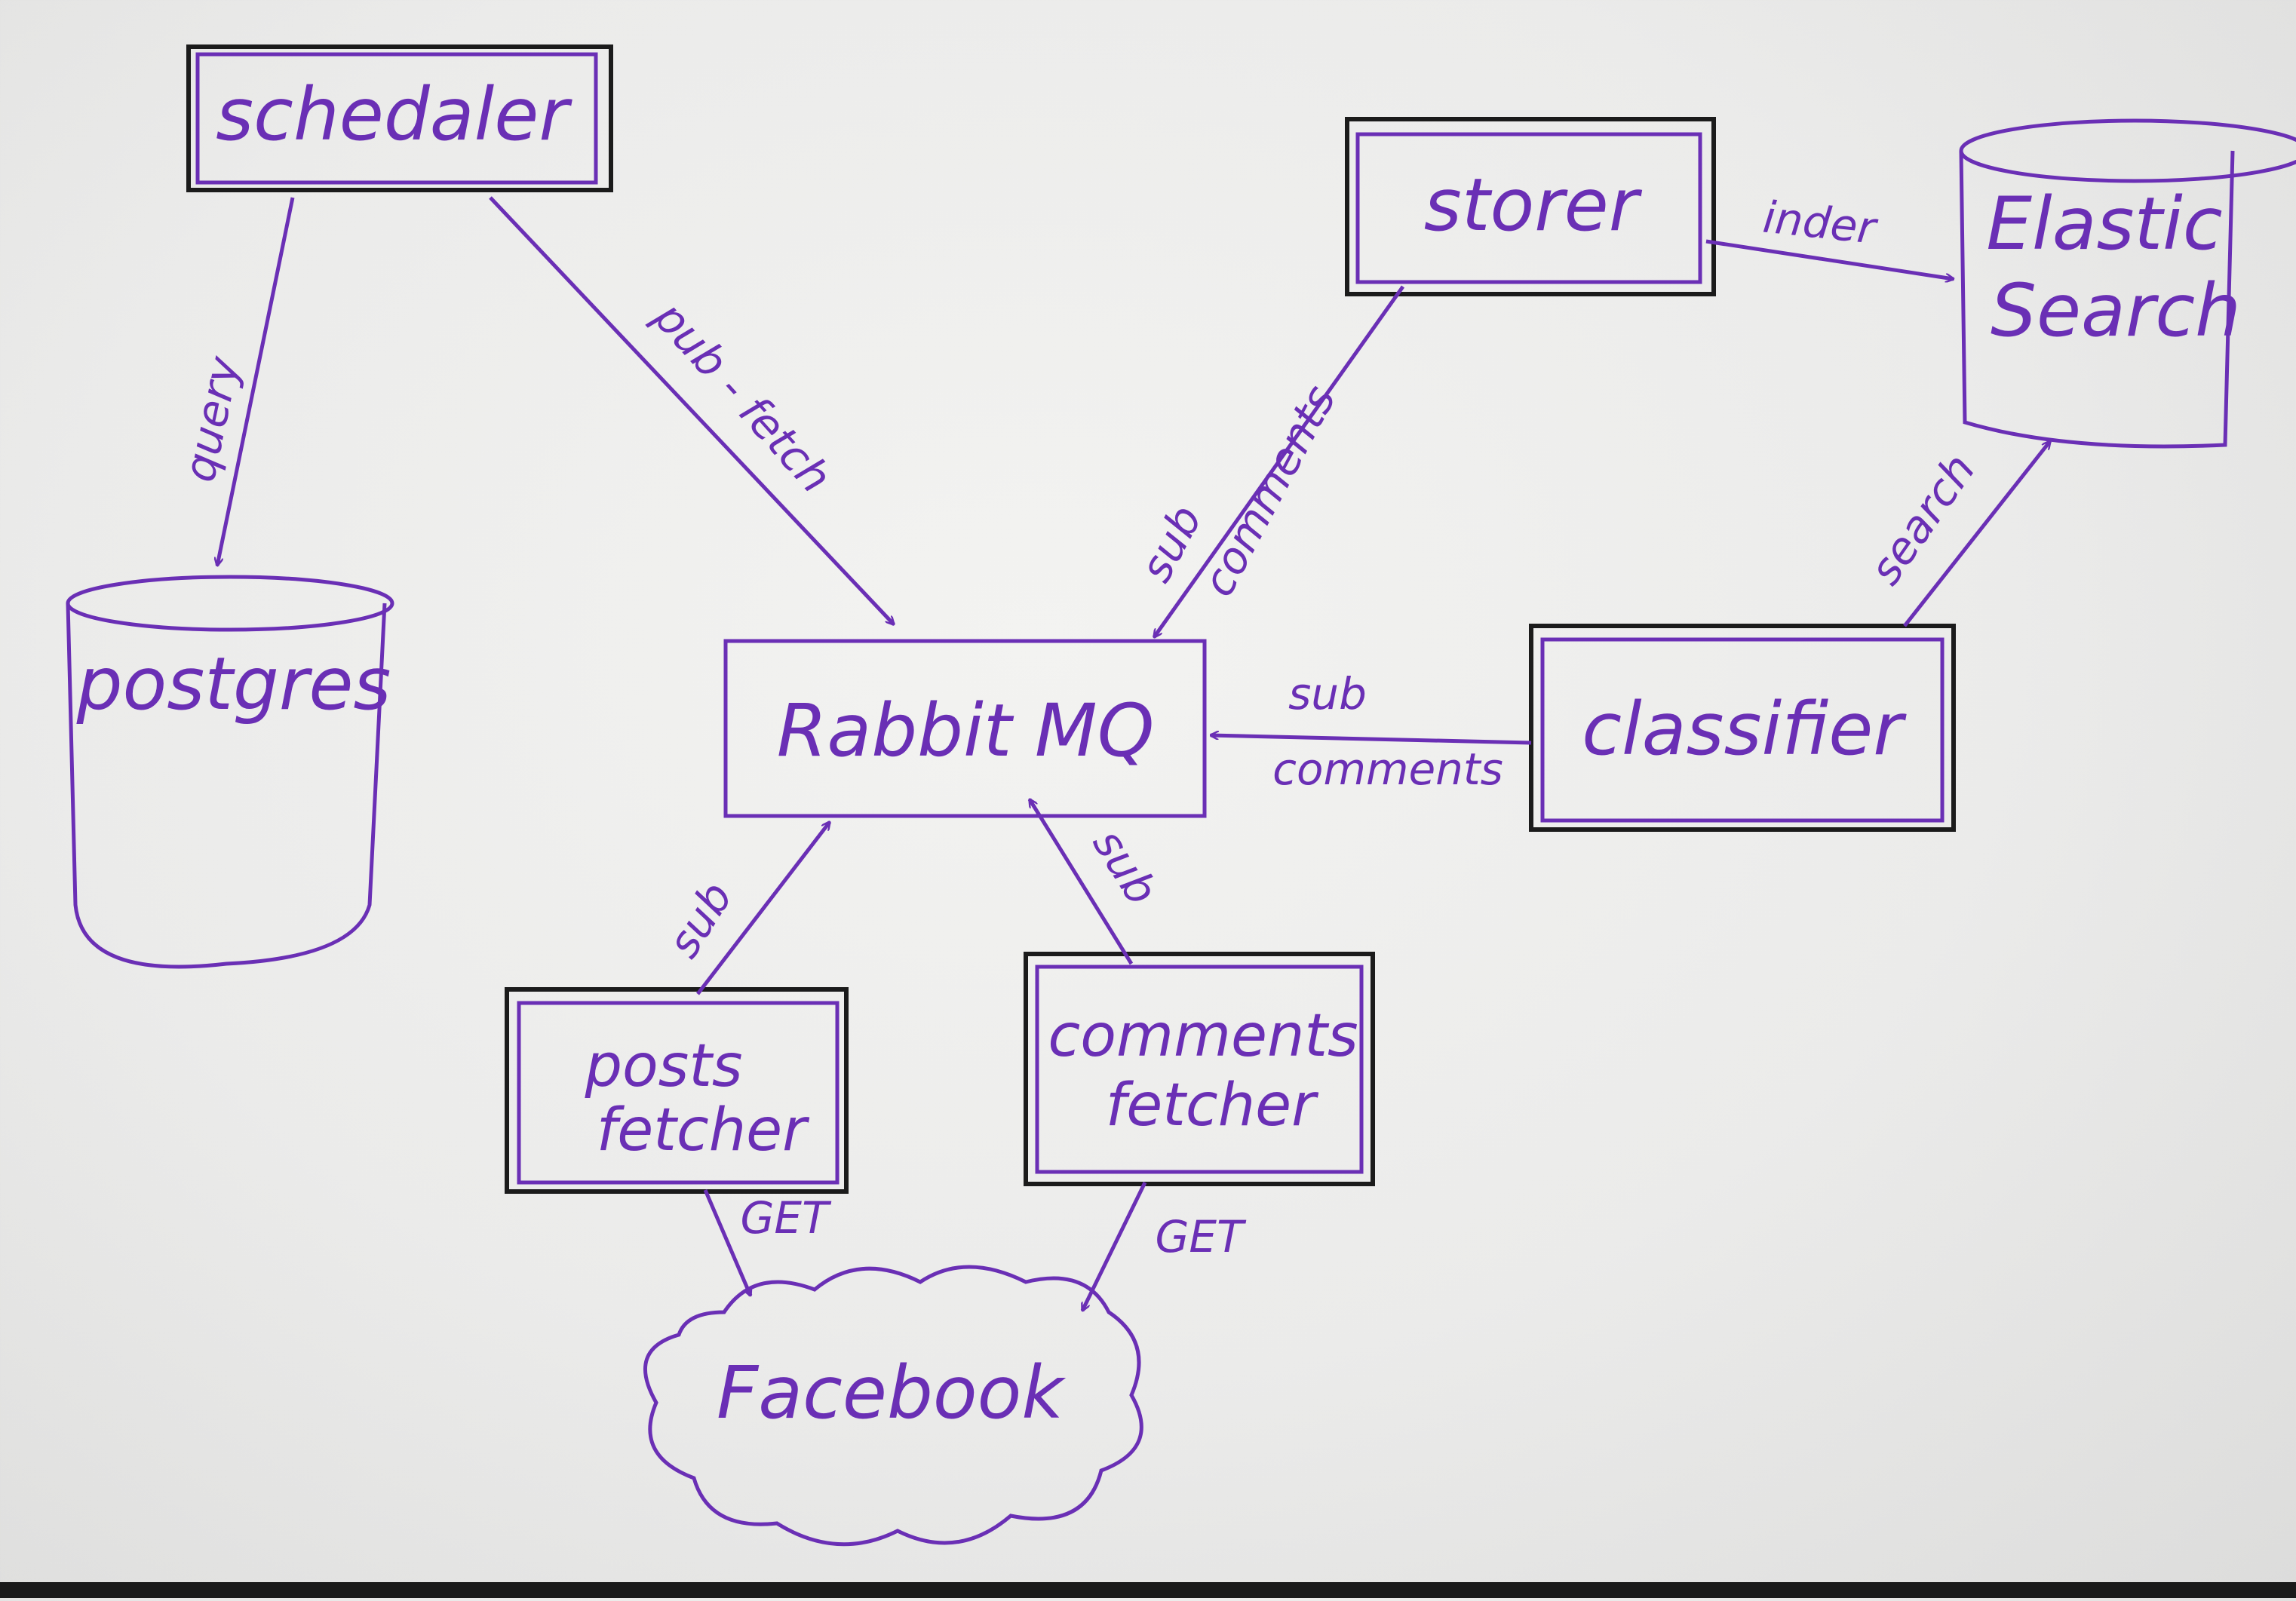 The width and height of the screenshot is (2296, 1601). Describe the element at coordinates (1212, 1106) in the screenshot. I see `comments-fetcher-label-line2: fetcher` at that location.